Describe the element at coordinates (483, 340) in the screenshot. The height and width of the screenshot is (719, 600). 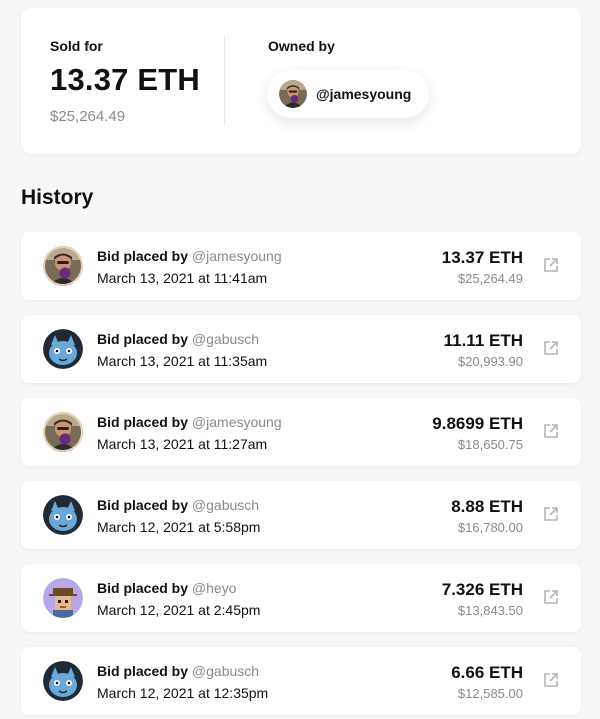
I see `history-amount-eth: 11.11 ETH` at that location.